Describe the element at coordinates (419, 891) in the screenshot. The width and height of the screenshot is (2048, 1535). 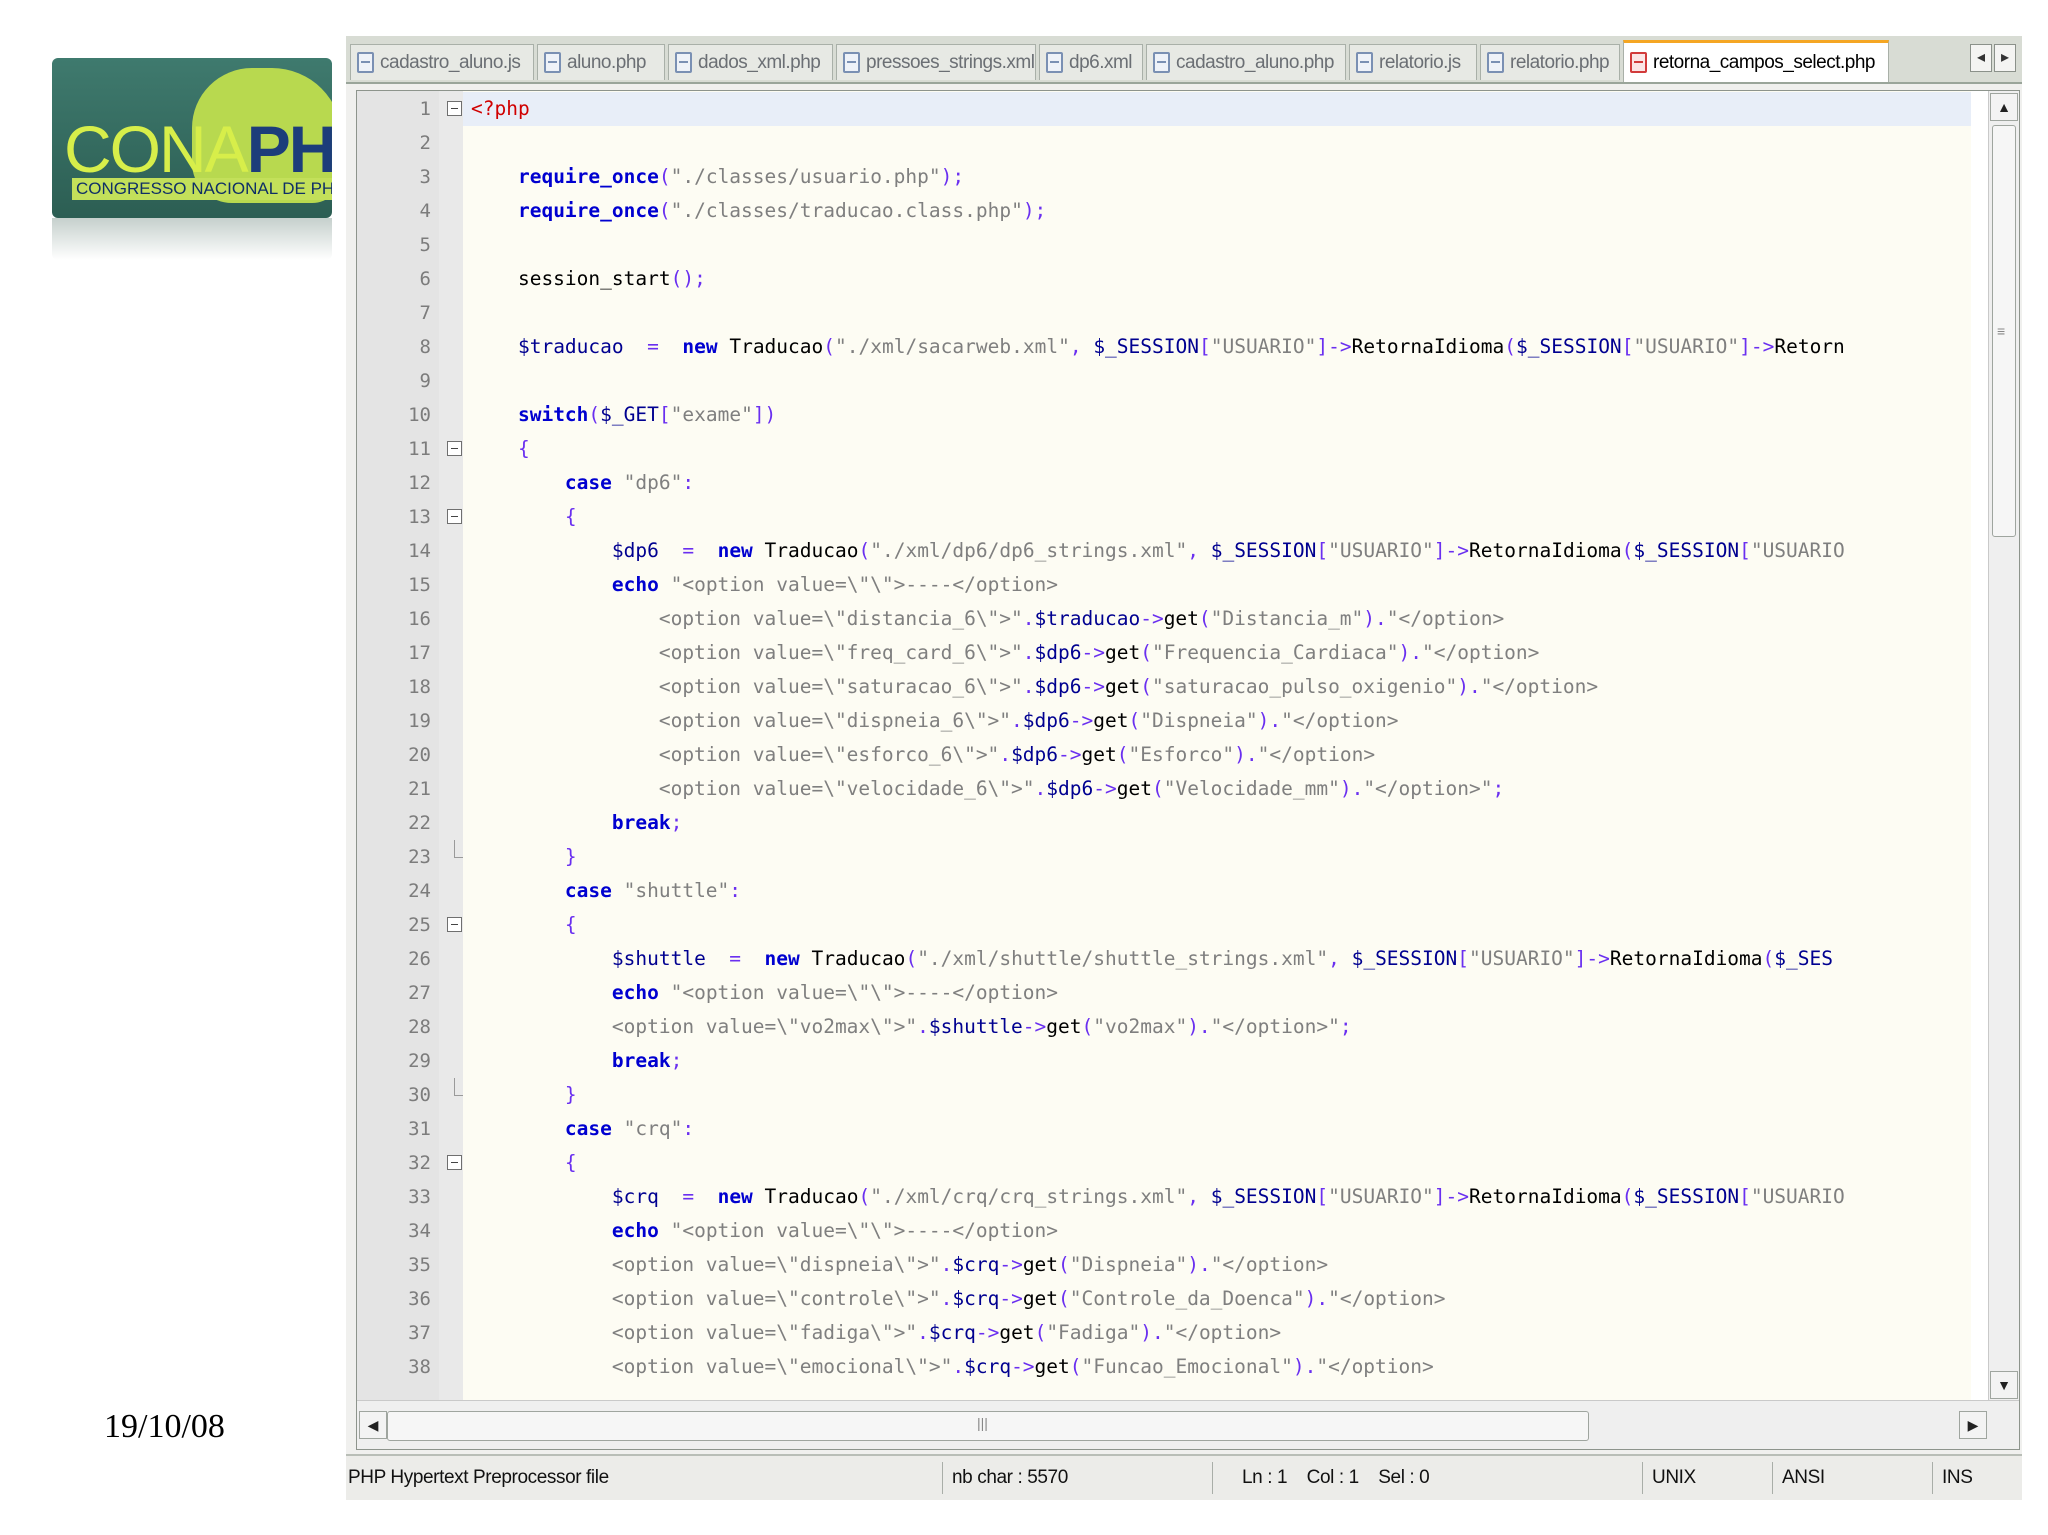
I see `line-number: 24` at that location.